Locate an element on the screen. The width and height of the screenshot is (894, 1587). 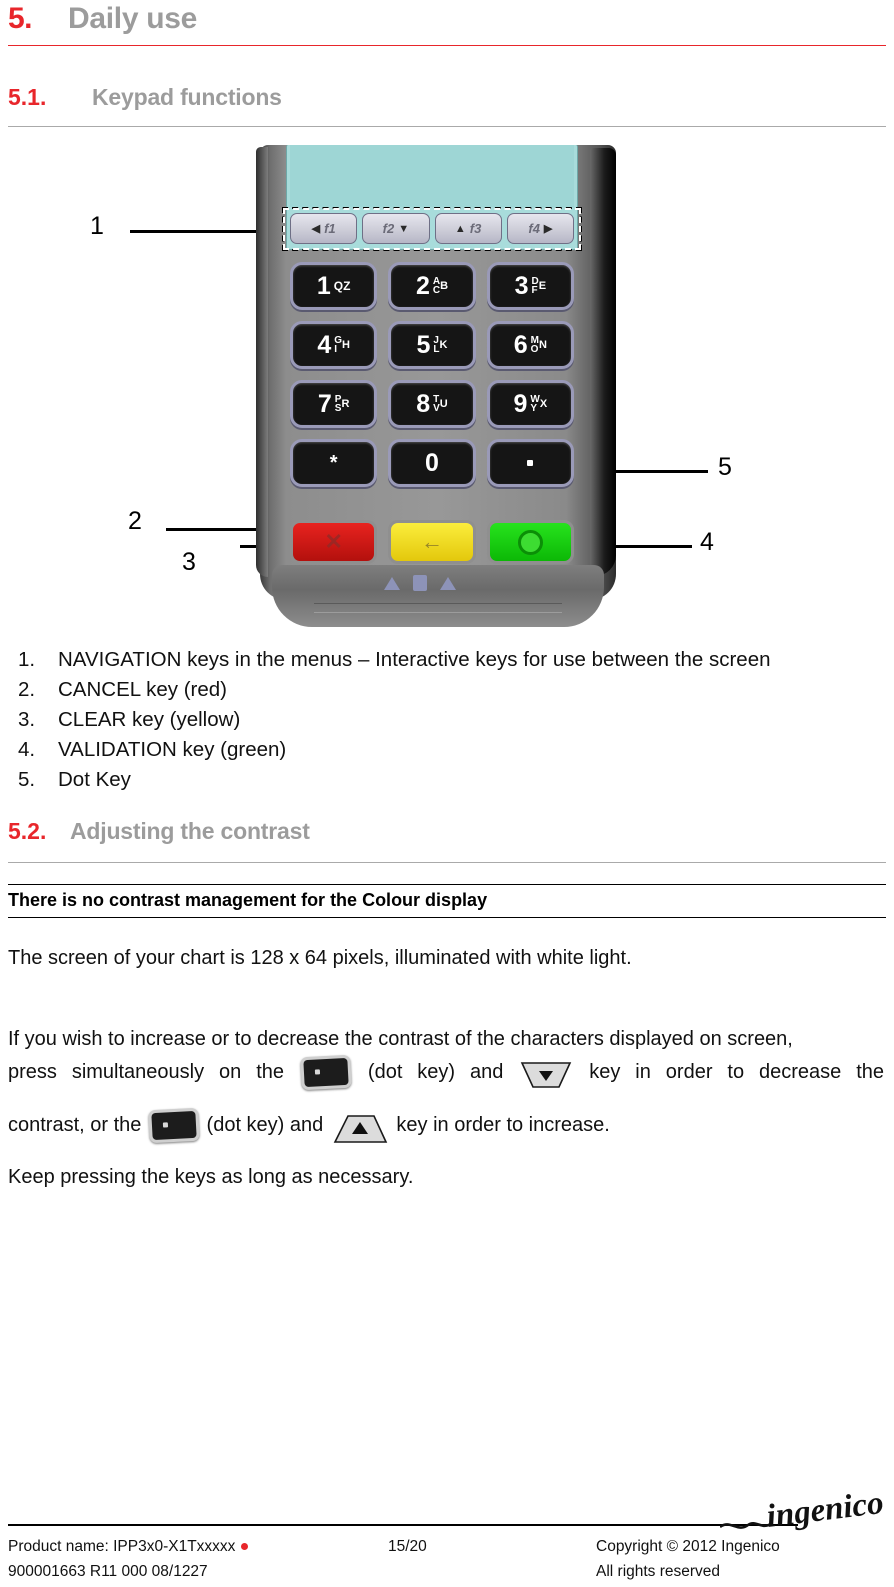
list-item-number: 5. is located at coordinates (27, 779).